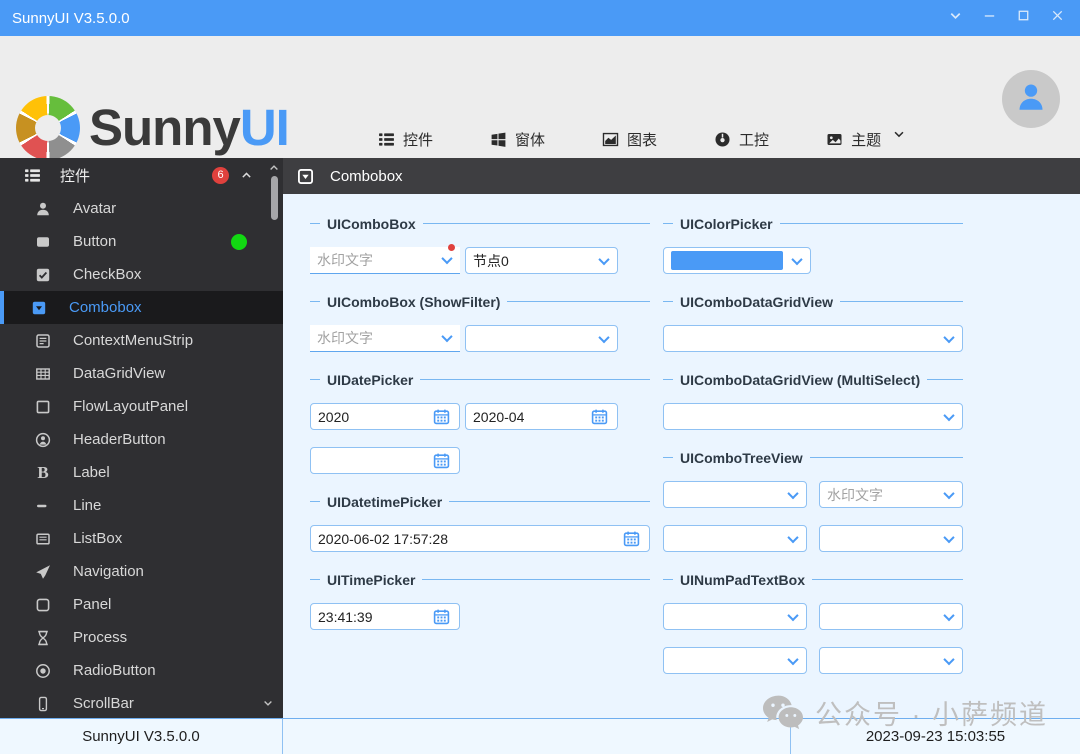 Image resolution: width=1080 pixels, height=754 pixels. I want to click on sidebar-item-label: B Label, so click(141, 472).